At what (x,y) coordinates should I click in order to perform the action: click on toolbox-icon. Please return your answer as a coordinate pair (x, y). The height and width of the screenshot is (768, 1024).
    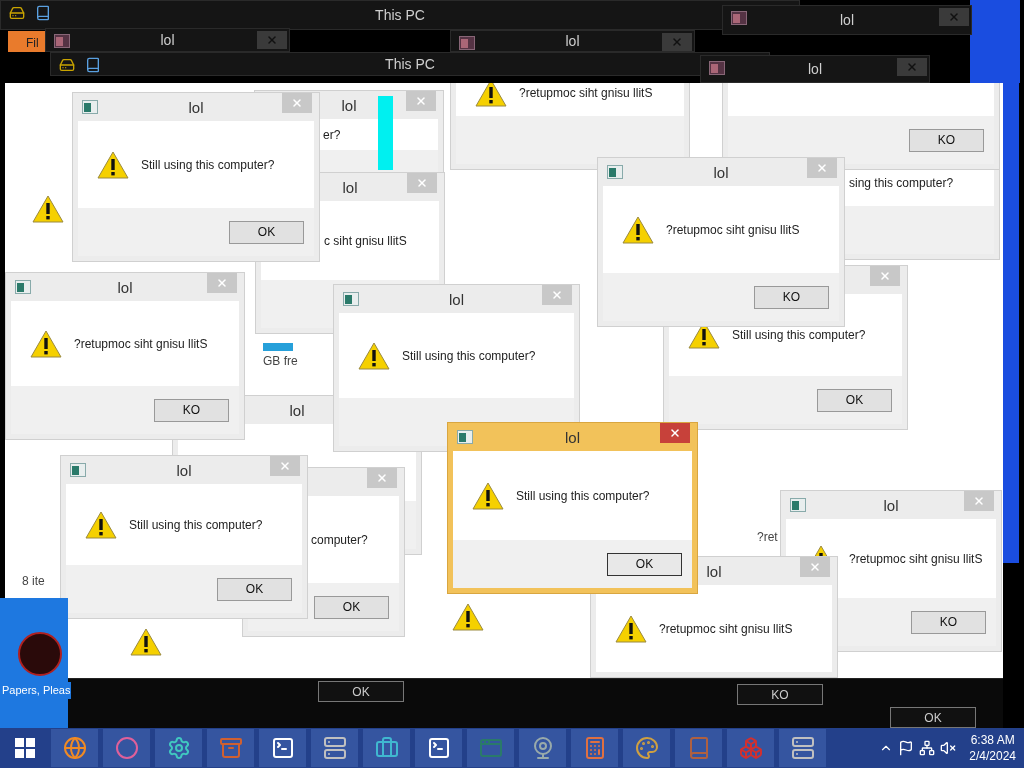
    Looking at the image, I should click on (386, 748).